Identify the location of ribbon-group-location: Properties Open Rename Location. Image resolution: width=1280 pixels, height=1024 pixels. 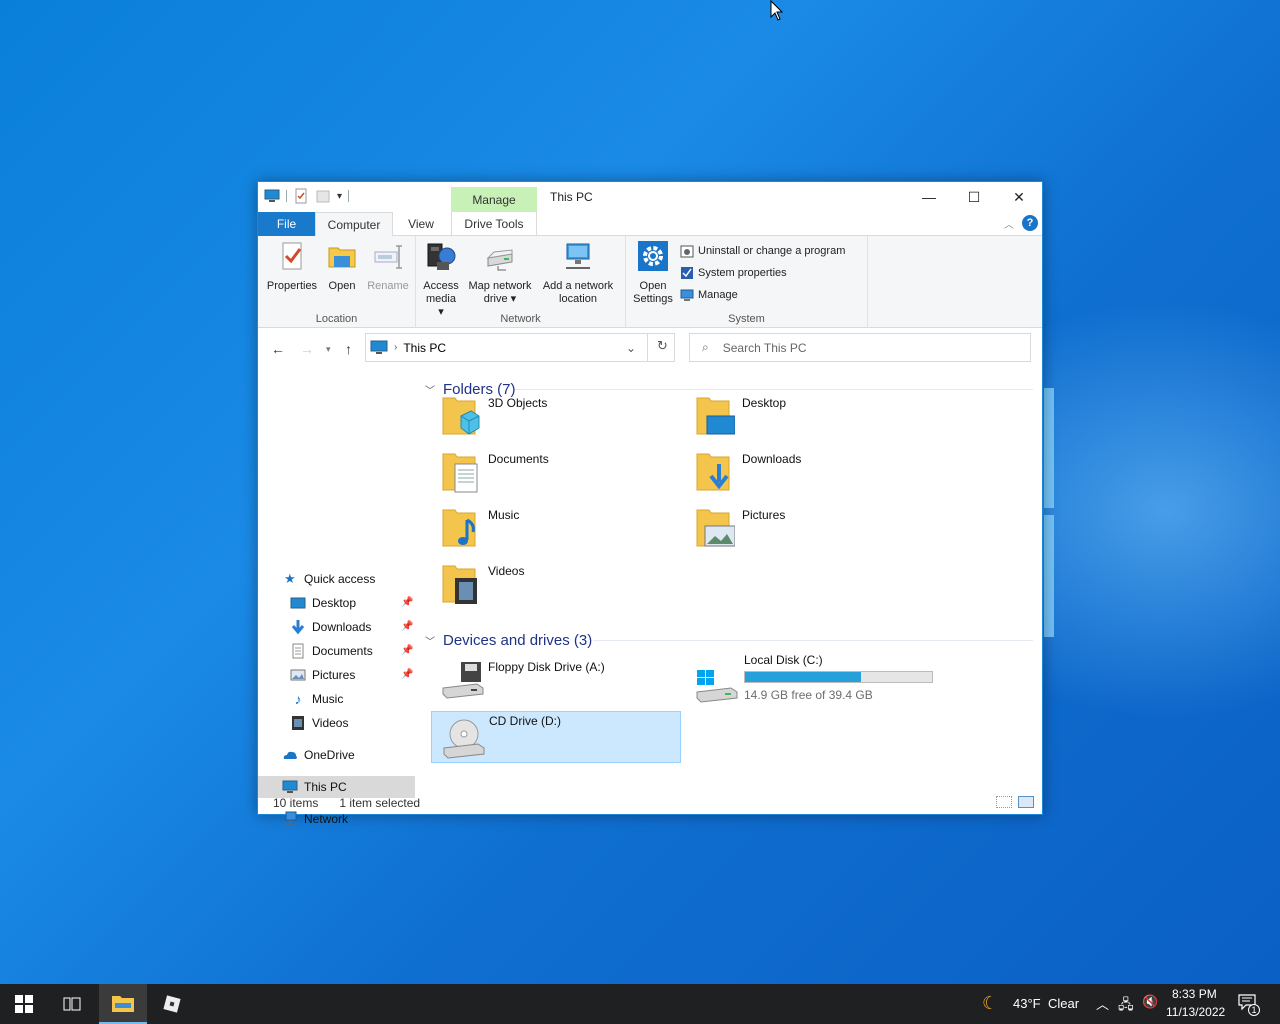
(337, 282).